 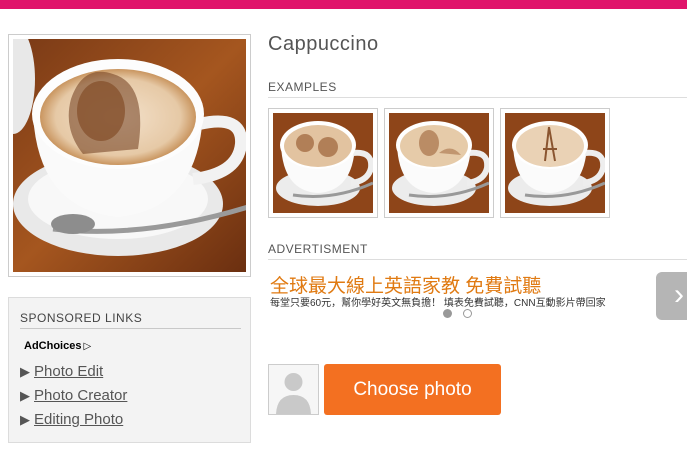 What do you see at coordinates (438, 303) in the screenshot?
I see `ad-description: 每堂只要60元，幫你學好英文無負擔！ 填表免費試聽，CNN互動影片帶回家` at bounding box center [438, 303].